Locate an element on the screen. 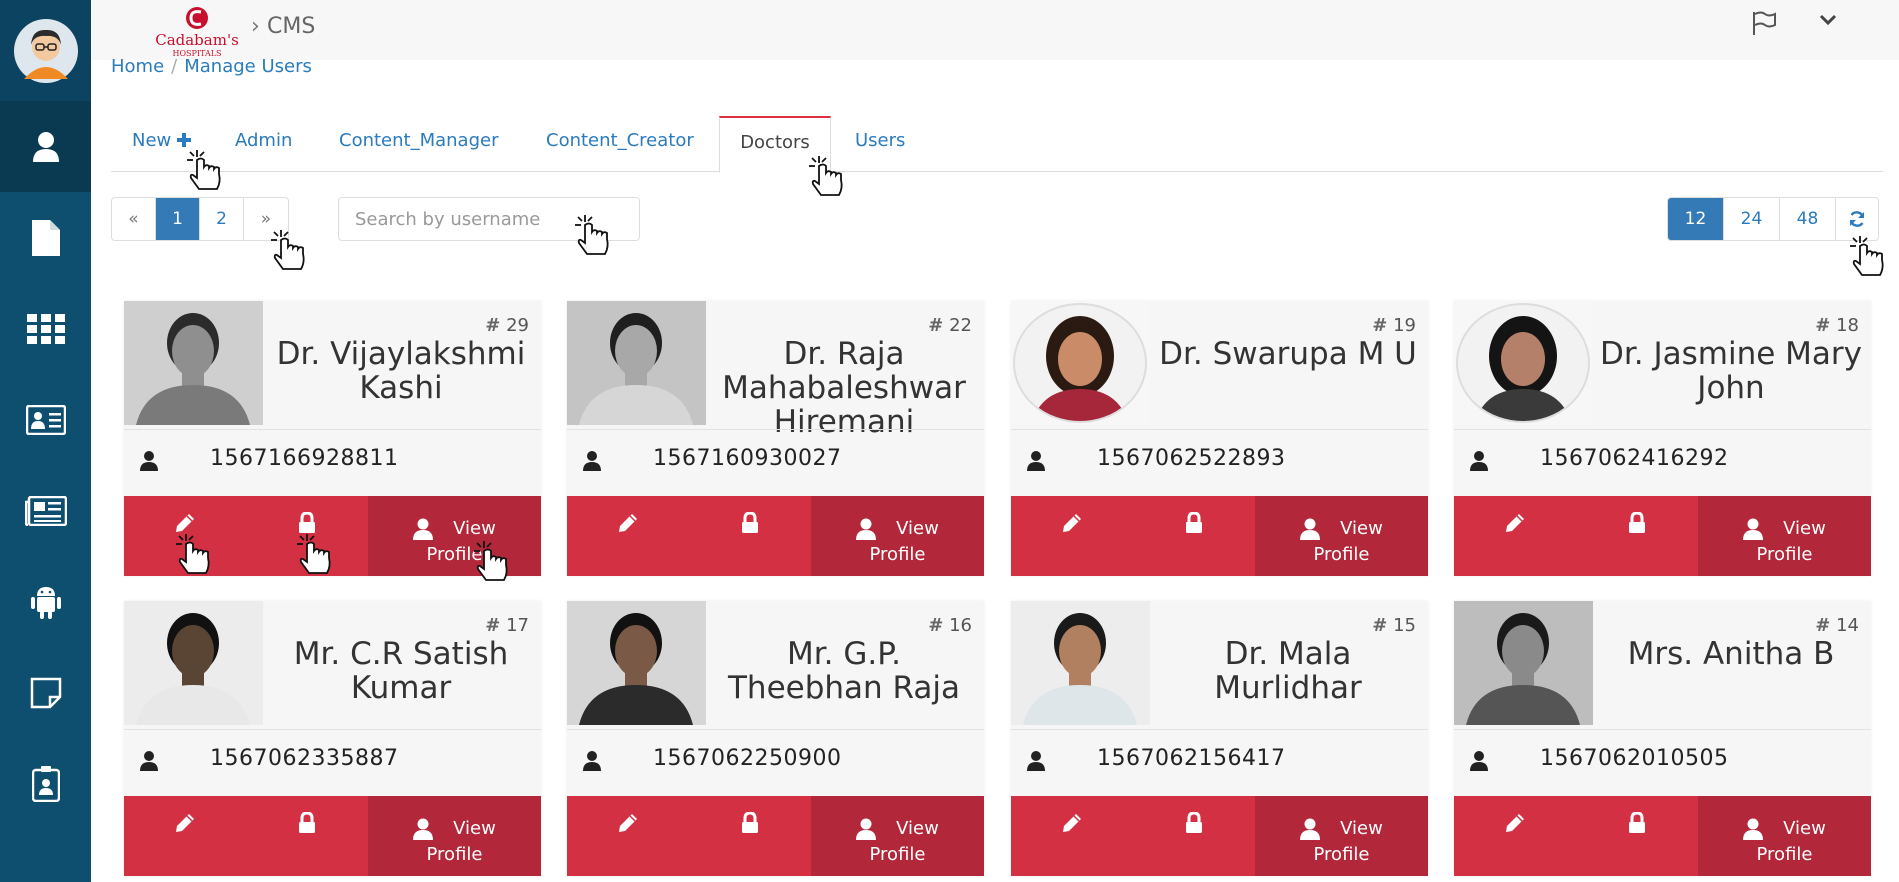  user-id-value: 22 is located at coordinates (960, 325).